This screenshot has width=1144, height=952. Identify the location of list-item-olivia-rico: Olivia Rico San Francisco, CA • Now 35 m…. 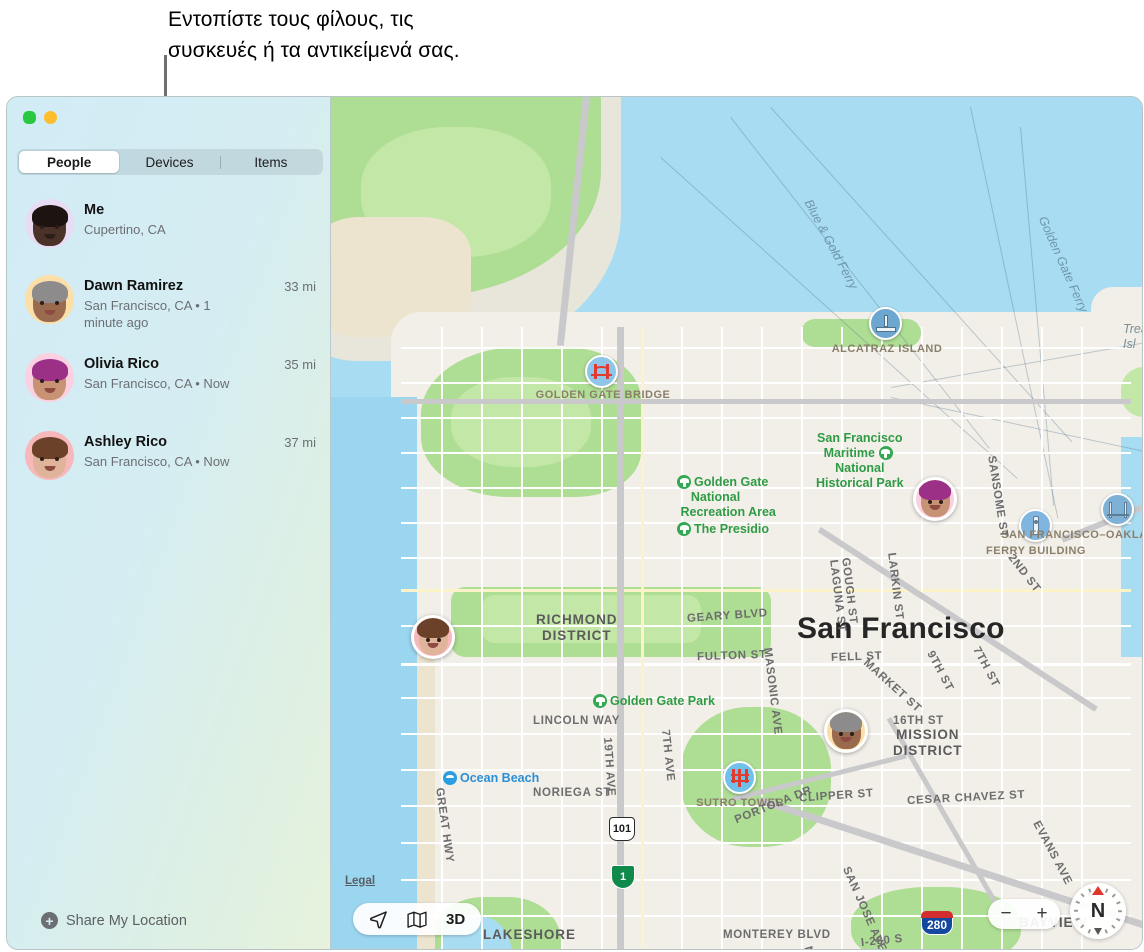
(168, 380).